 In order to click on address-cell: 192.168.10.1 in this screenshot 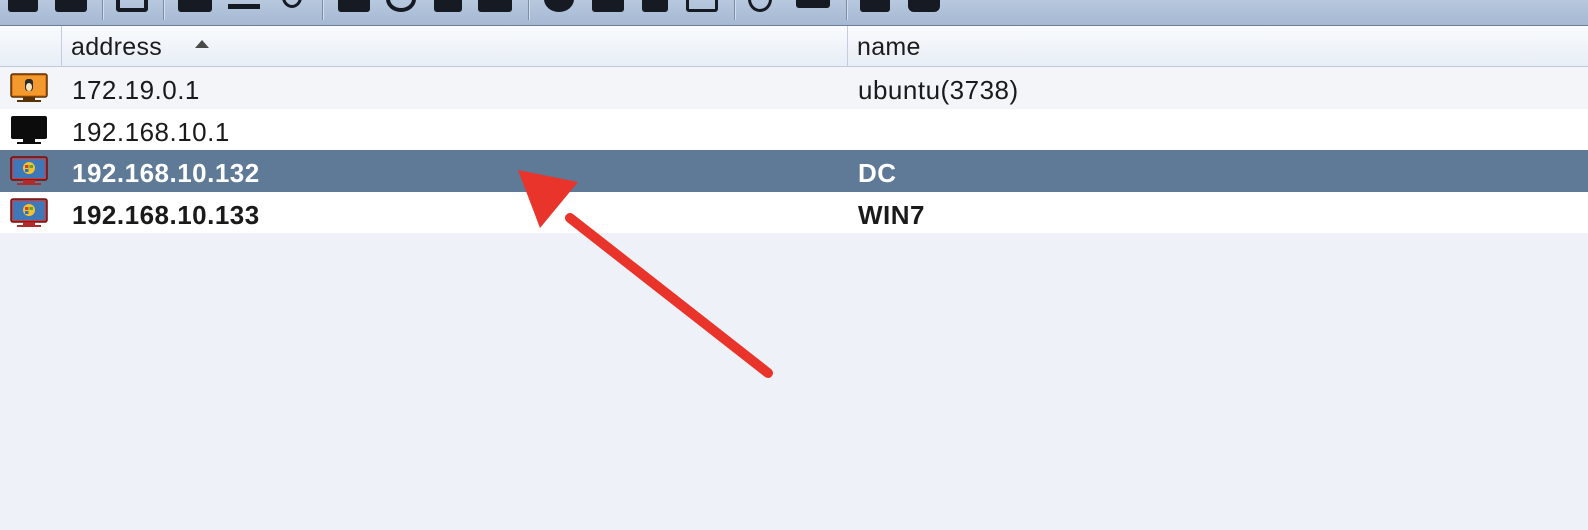, I will do `click(455, 130)`.